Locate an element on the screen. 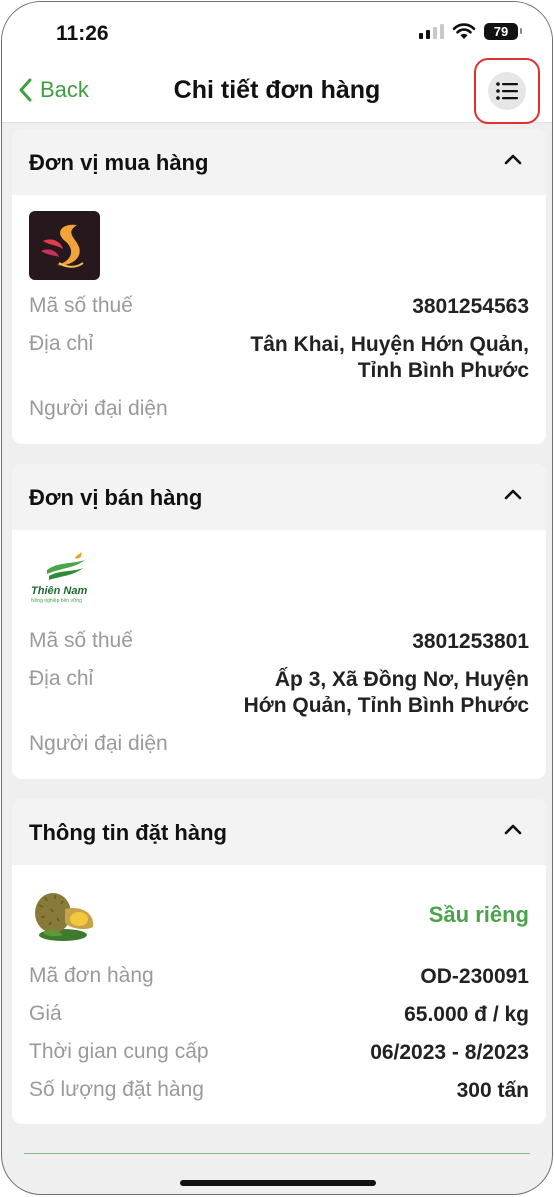  supply-period-label: Thời gian cung cấp is located at coordinates (119, 1051).